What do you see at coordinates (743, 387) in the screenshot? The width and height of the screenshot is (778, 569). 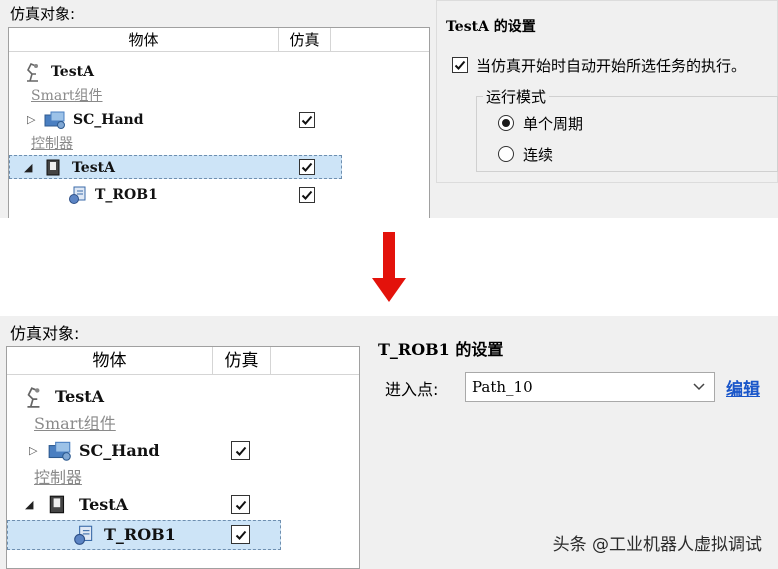 I see `edit-link: 编辑` at bounding box center [743, 387].